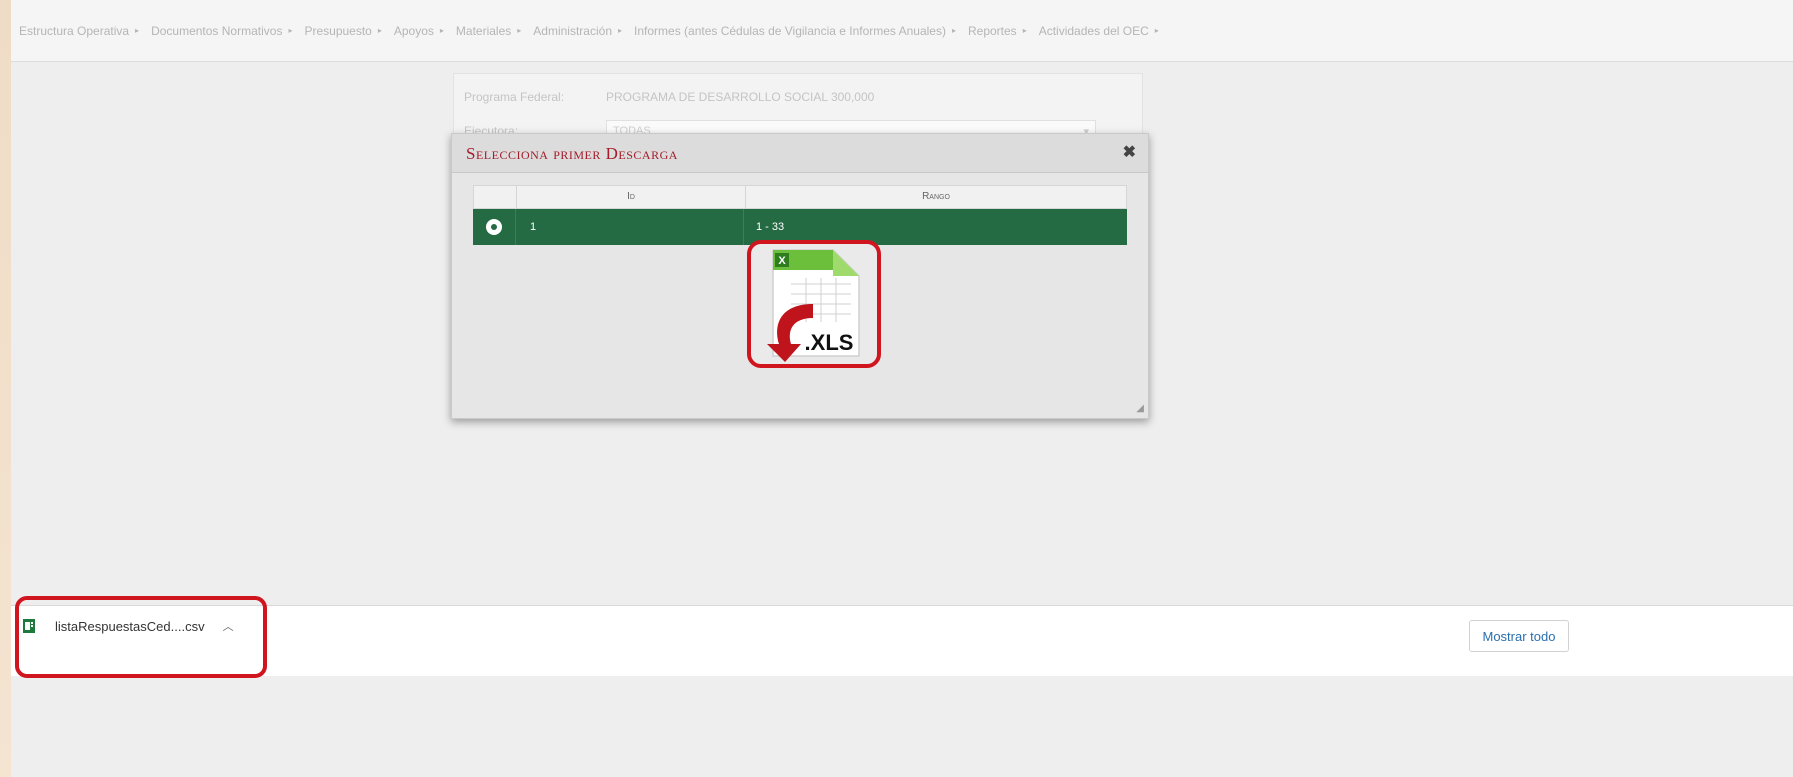  I want to click on programa-label: Programa Federal:, so click(514, 97).